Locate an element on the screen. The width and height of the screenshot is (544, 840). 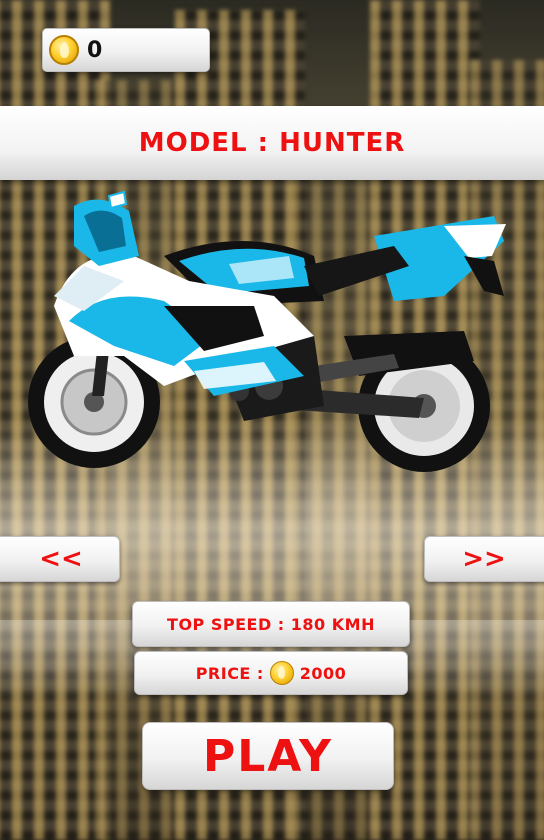
play-label: PLAY is located at coordinates (268, 756).